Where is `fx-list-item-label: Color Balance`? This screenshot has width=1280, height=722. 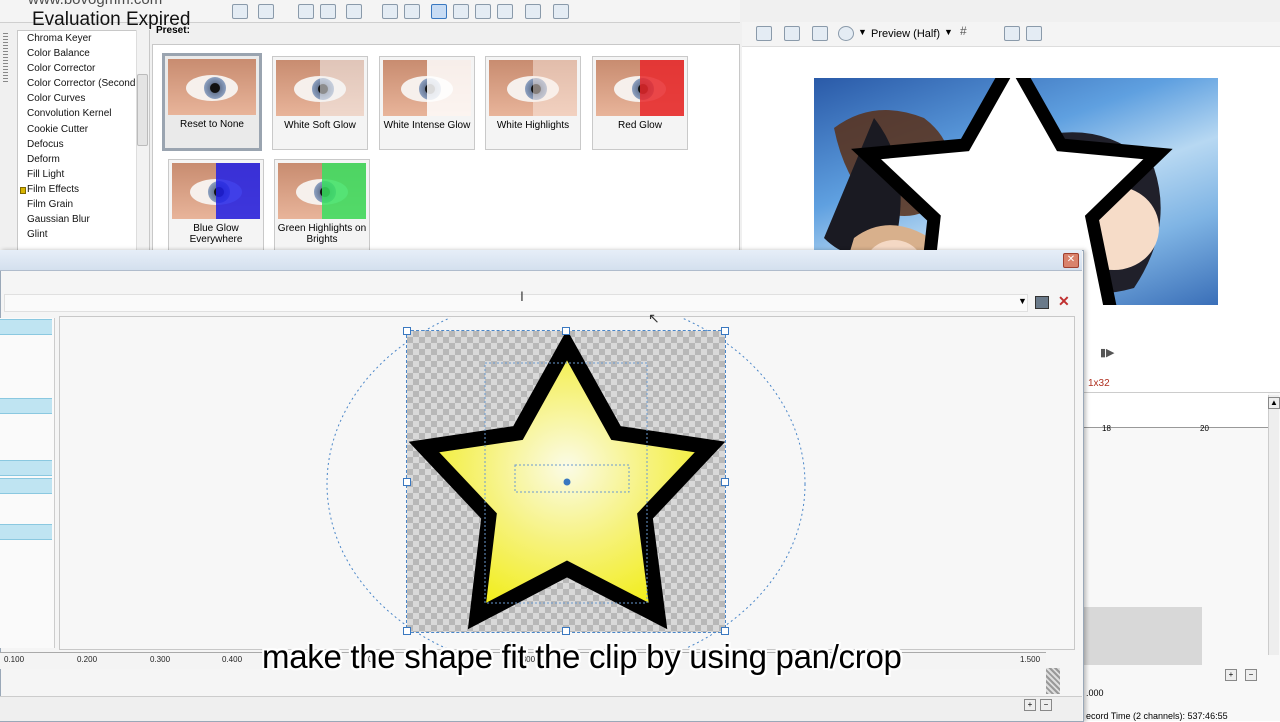
fx-list-item-label: Color Balance is located at coordinates (58, 54).